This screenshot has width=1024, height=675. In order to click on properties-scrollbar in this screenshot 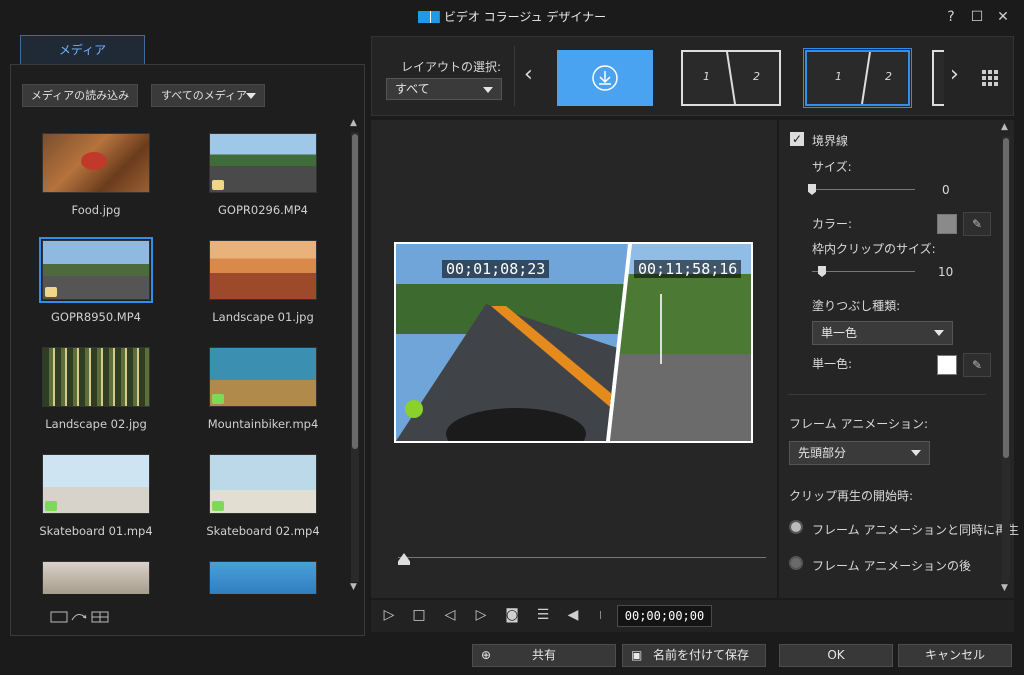, I will do `click(1006, 359)`.